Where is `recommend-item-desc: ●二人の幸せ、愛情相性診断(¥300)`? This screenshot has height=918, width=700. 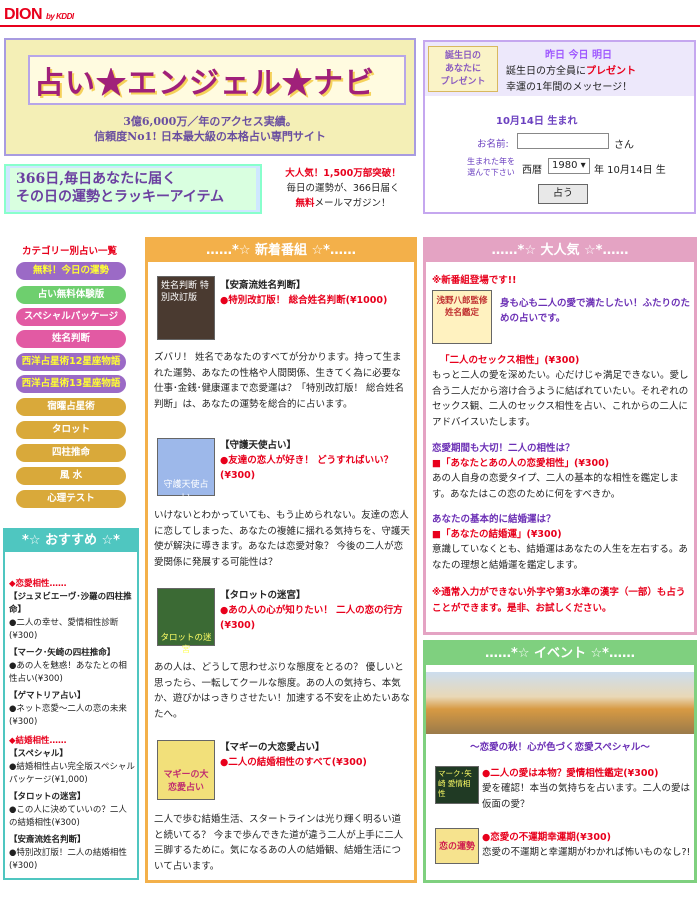 recommend-item-desc: ●二人の幸せ、愛情相性診断(¥300) is located at coordinates (72, 630).